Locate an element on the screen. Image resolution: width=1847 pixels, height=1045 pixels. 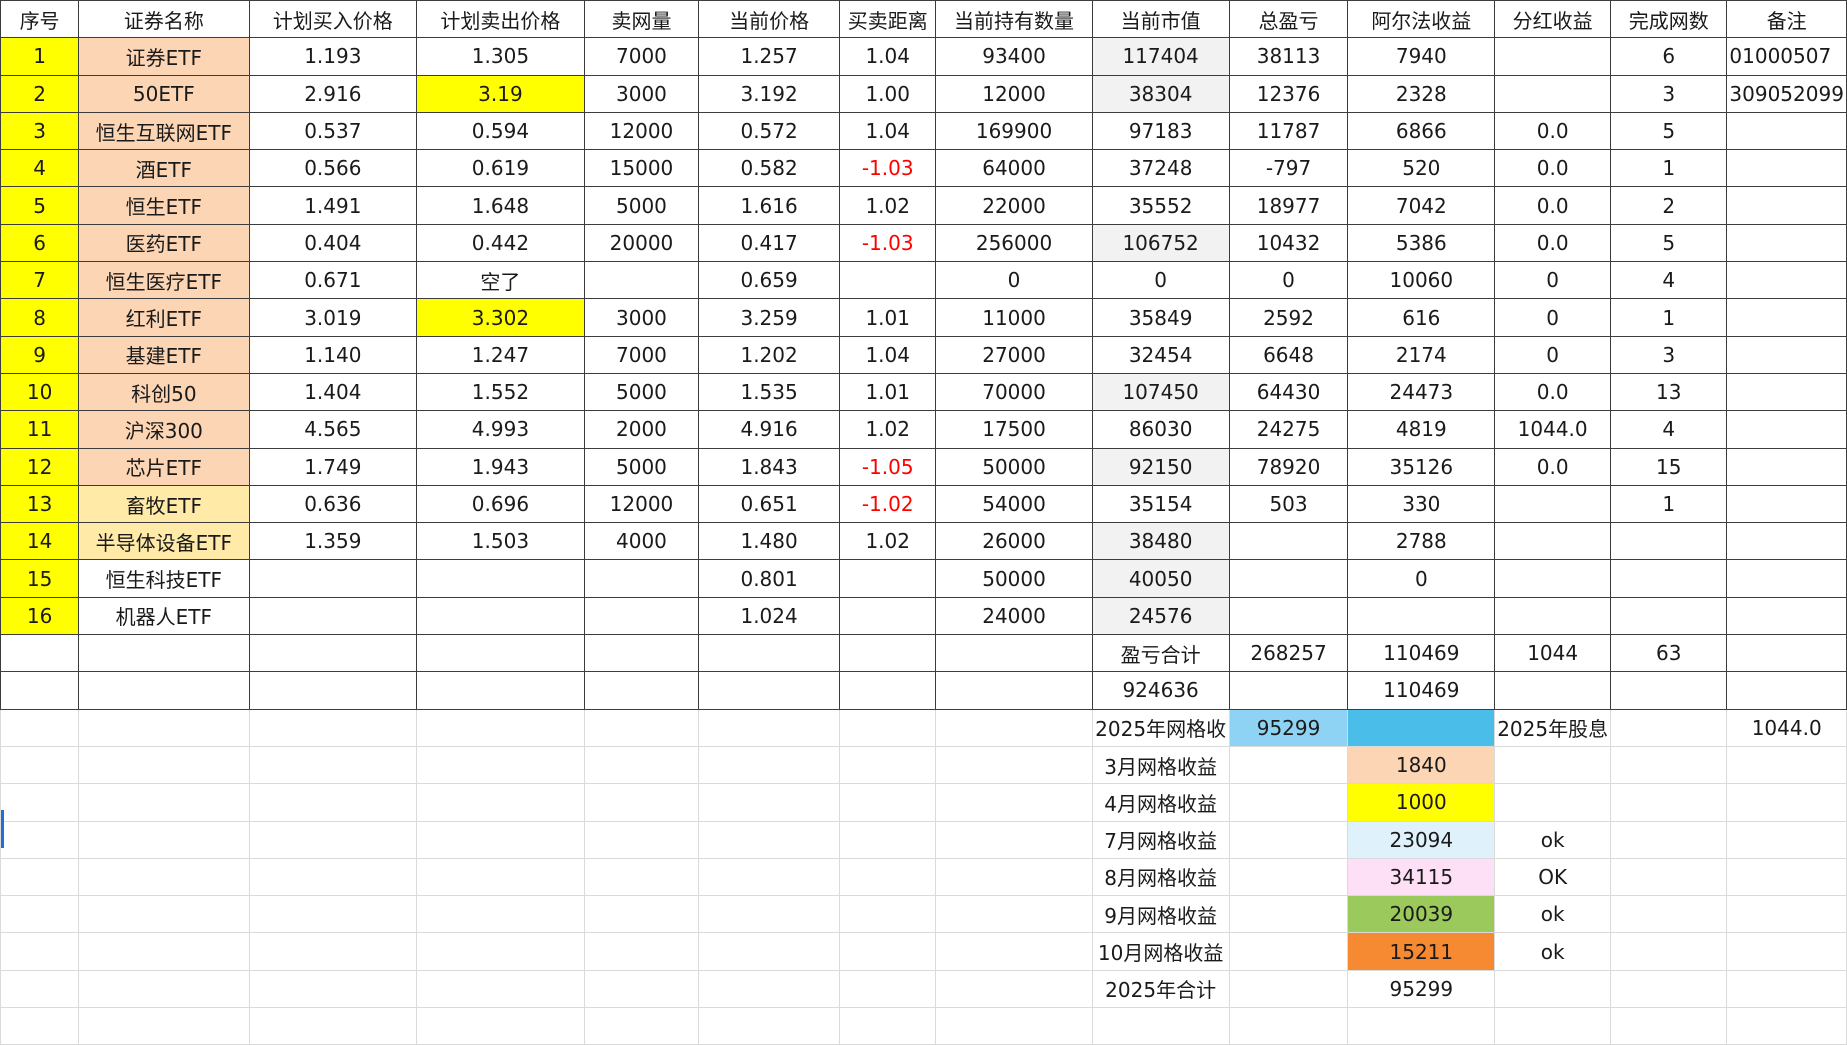
cell-total-pnl: 24275 is located at coordinates (1289, 429).